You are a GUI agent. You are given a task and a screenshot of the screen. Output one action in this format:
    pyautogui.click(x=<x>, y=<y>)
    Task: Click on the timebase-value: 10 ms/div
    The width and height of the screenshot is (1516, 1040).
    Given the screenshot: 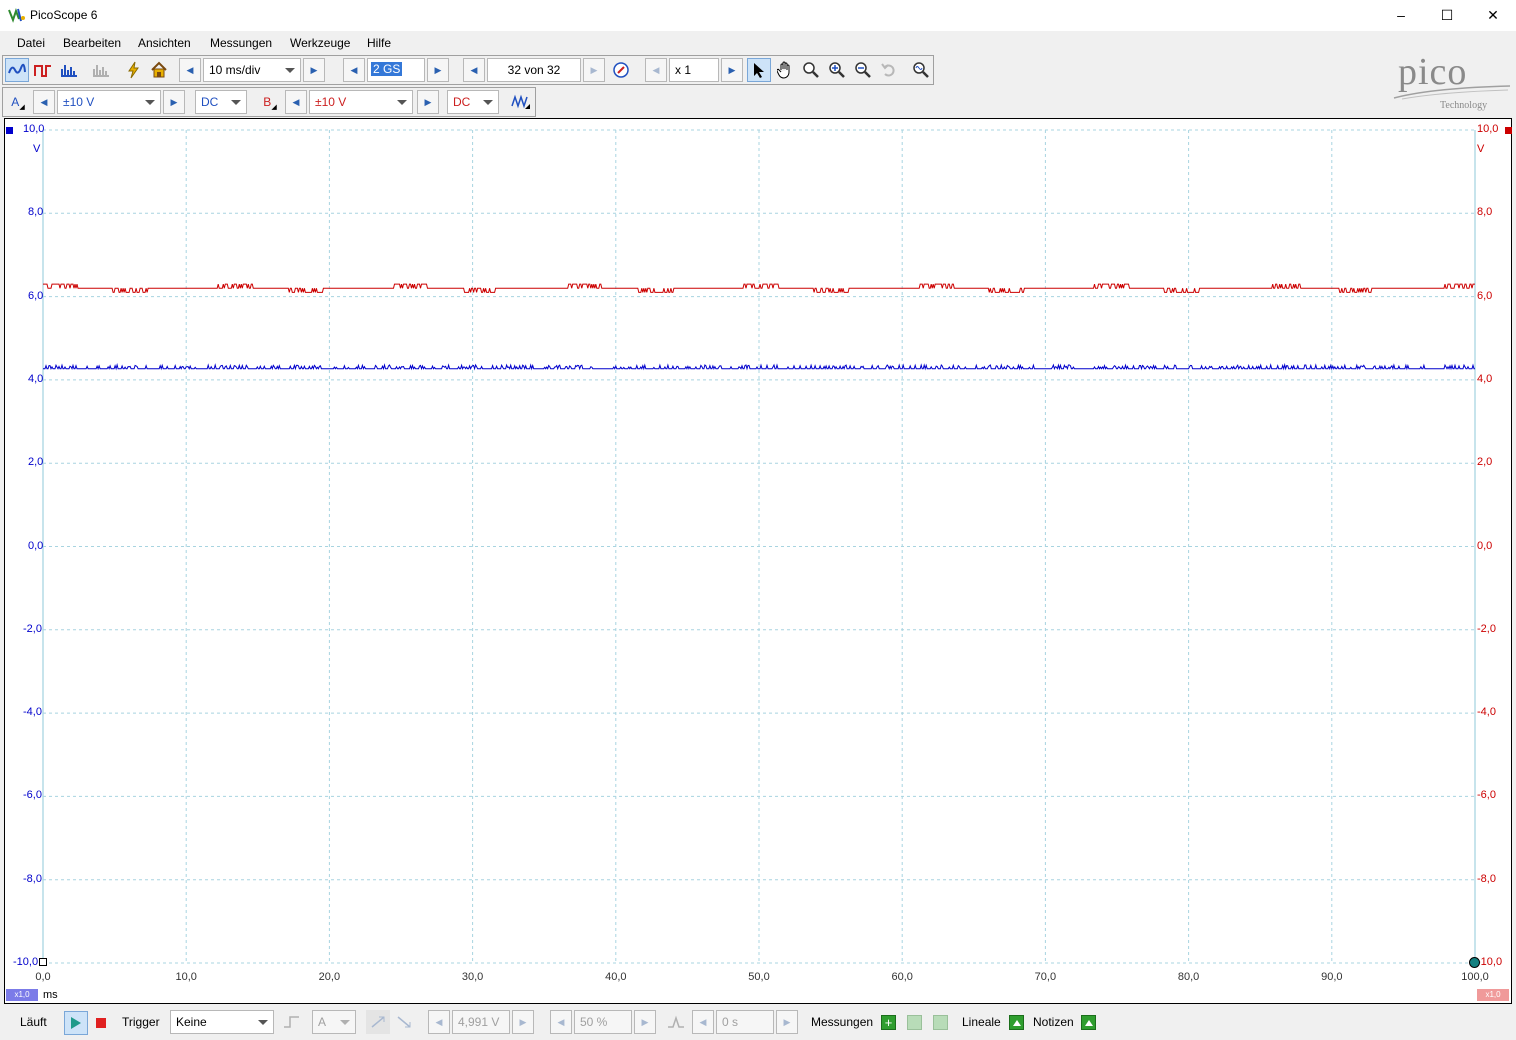 What is the action you would take?
    pyautogui.click(x=235, y=70)
    